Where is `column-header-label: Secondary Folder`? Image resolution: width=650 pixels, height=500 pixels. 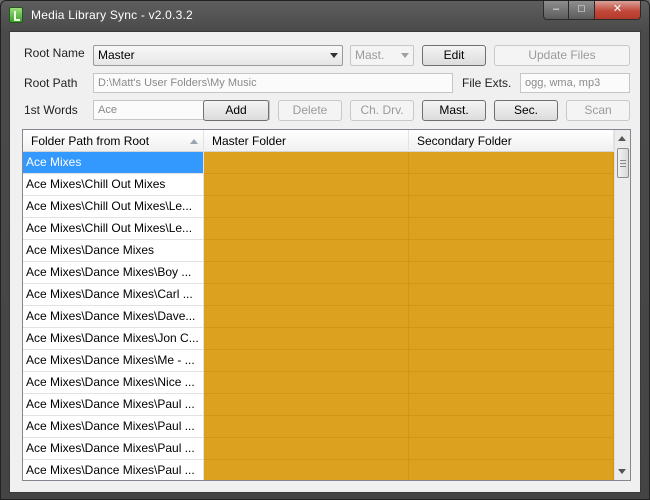
column-header-label: Secondary Folder is located at coordinates (464, 141).